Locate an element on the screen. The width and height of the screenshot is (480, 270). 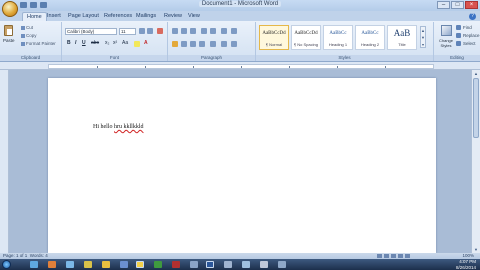
align-left-icon is located at coordinates (175, 44).